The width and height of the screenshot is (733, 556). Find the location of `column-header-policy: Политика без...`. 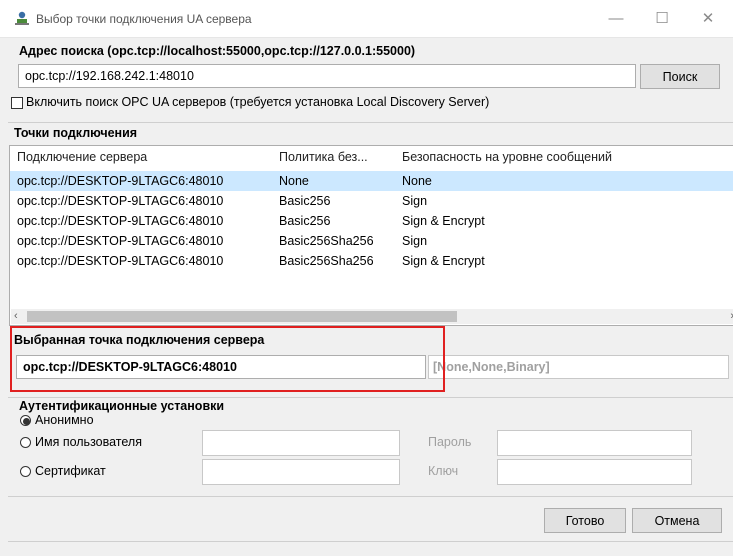

column-header-policy: Политика без... is located at coordinates (323, 157).